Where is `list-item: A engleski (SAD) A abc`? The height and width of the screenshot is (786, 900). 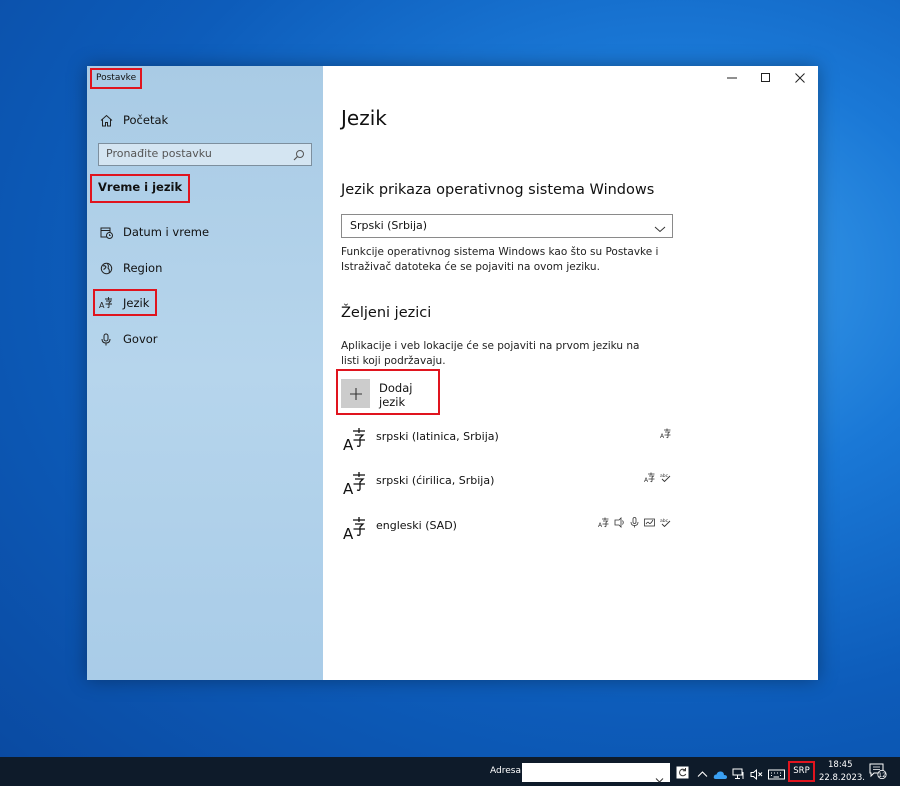
list-item: A engleski (SAD) A abc is located at coordinates (506, 530).